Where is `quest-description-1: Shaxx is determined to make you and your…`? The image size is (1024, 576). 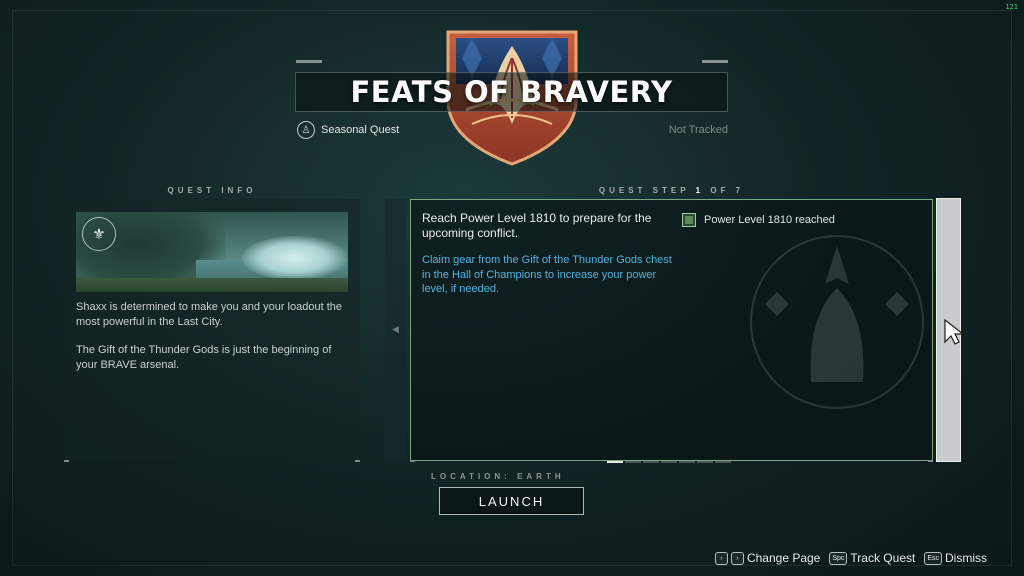
quest-description-1: Shaxx is determined to make you and your… is located at coordinates (209, 314).